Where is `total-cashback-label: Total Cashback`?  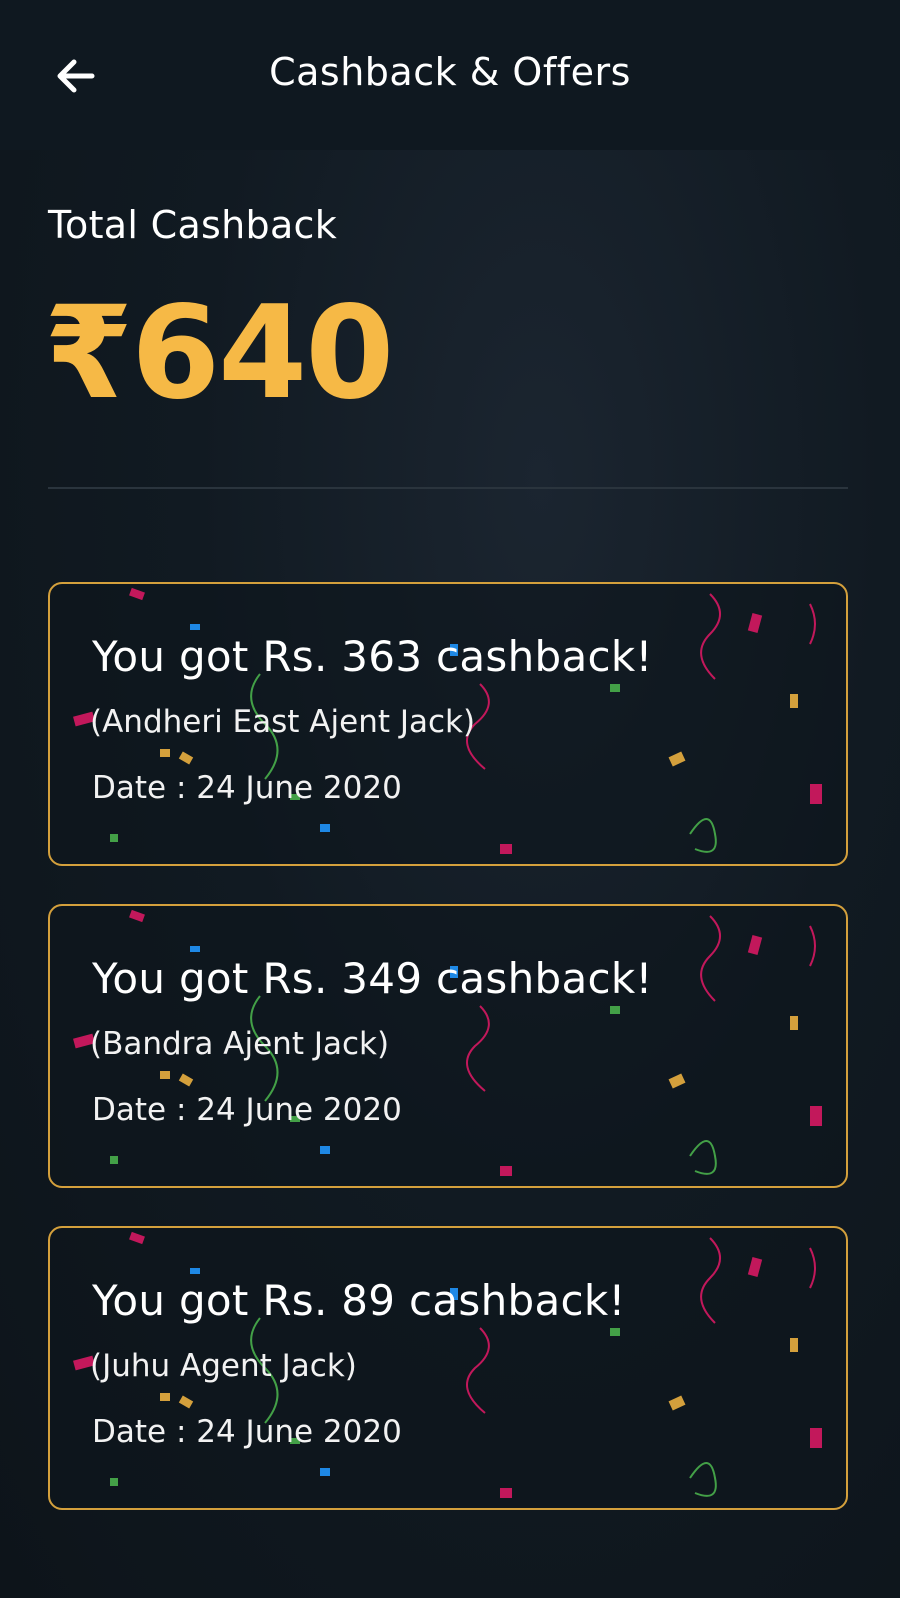
total-cashback-label: Total Cashback is located at coordinates (193, 225).